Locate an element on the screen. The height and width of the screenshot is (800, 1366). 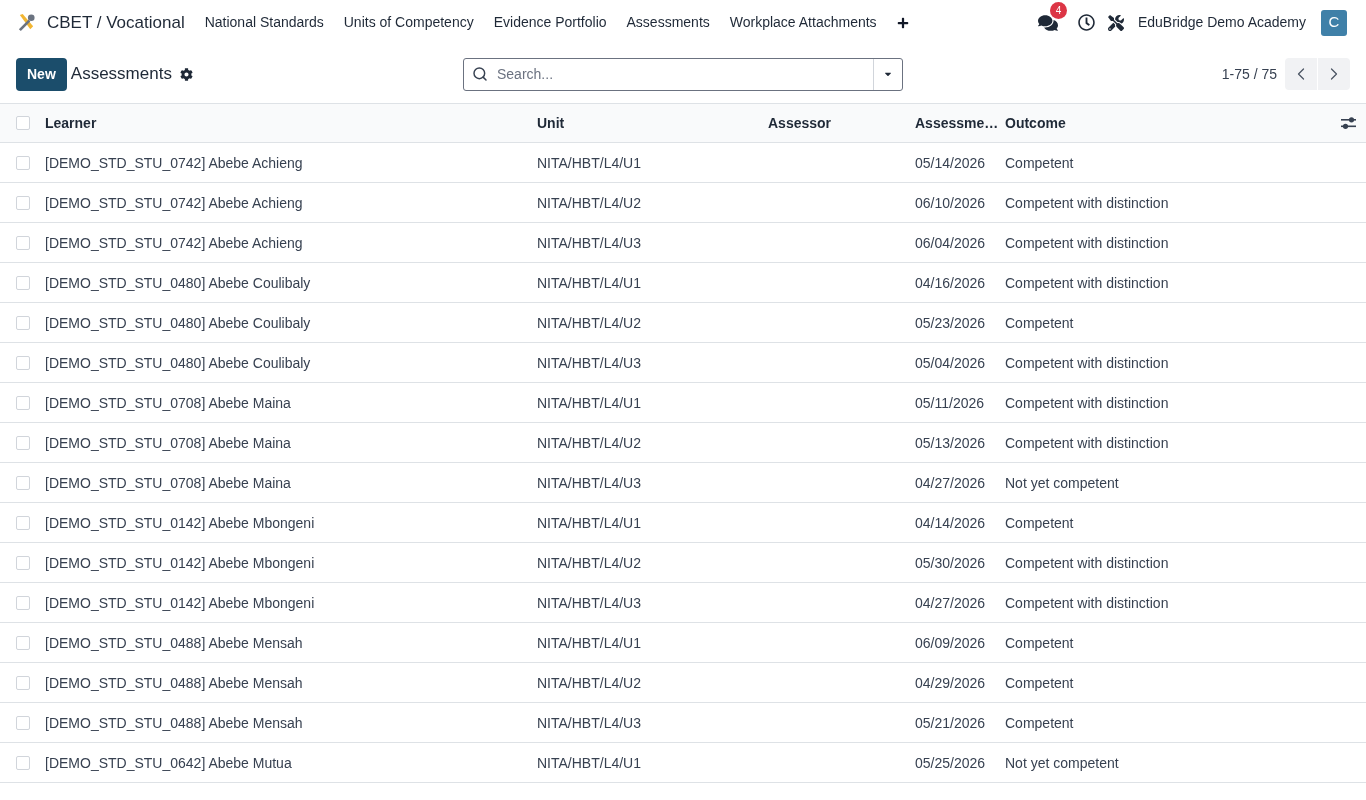
next-page-button is located at coordinates (1334, 74).